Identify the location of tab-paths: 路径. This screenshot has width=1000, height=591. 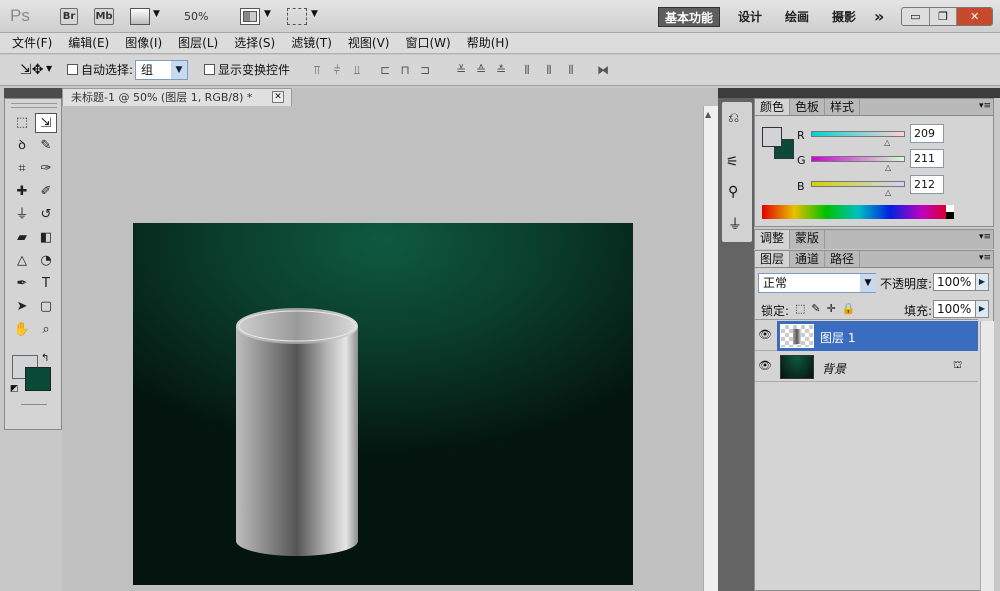
(843, 259).